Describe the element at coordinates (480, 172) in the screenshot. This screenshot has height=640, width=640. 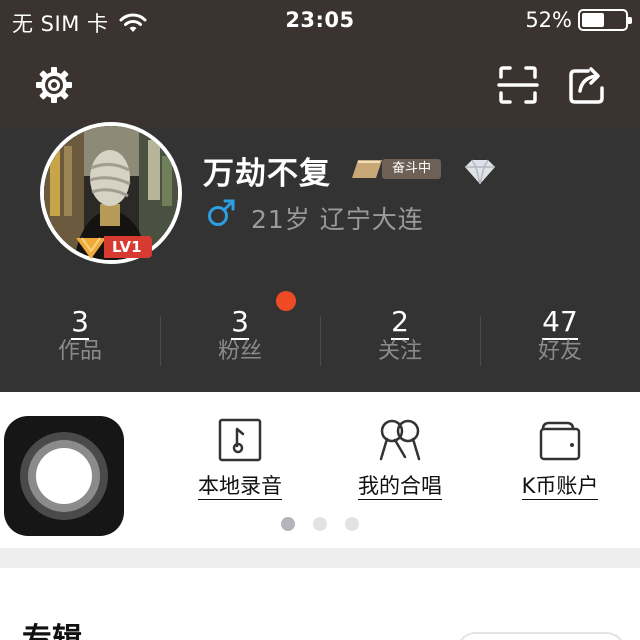
I see `diamond-icon` at that location.